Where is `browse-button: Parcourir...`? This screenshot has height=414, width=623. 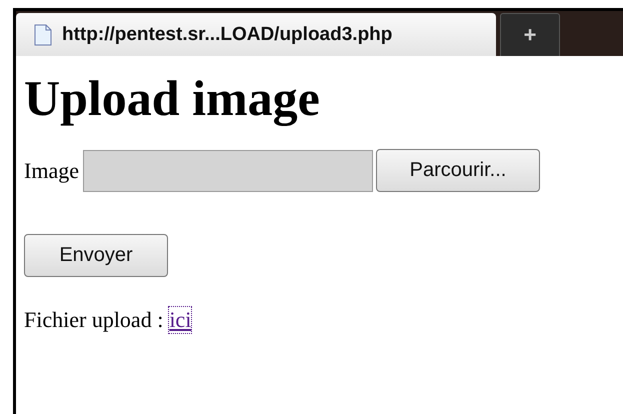 browse-button: Parcourir... is located at coordinates (458, 170).